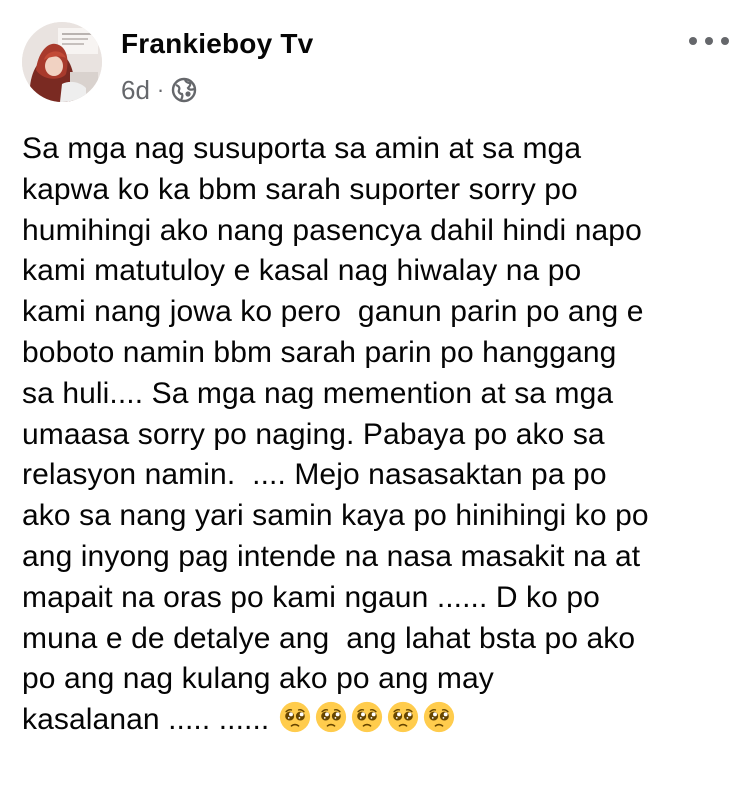 The image size is (749, 805). Describe the element at coordinates (300, 189) in the screenshot. I see `post-body-line: kapwa ko ka bbm sarah suporter sorry po` at that location.